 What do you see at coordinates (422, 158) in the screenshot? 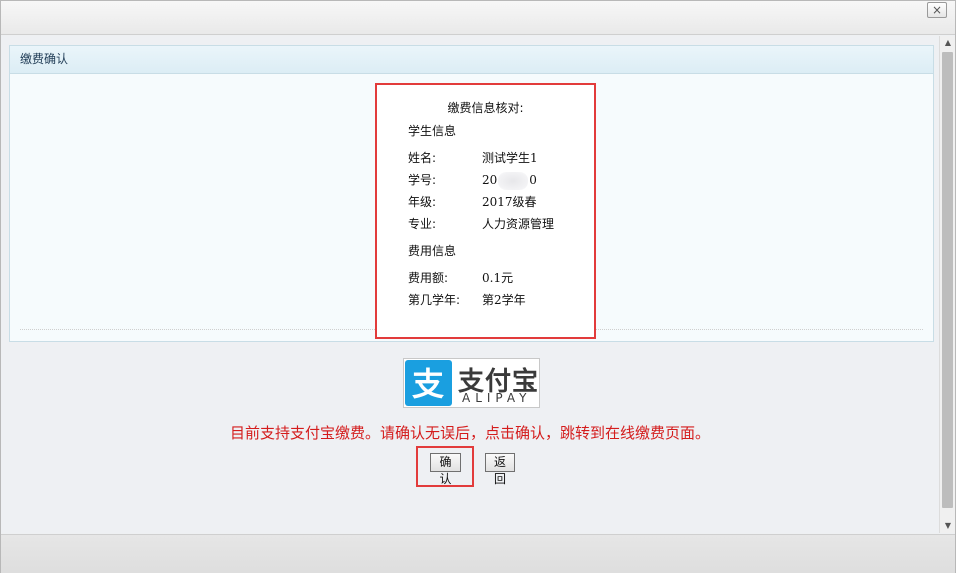
I see `name-label: 姓名:` at bounding box center [422, 158].